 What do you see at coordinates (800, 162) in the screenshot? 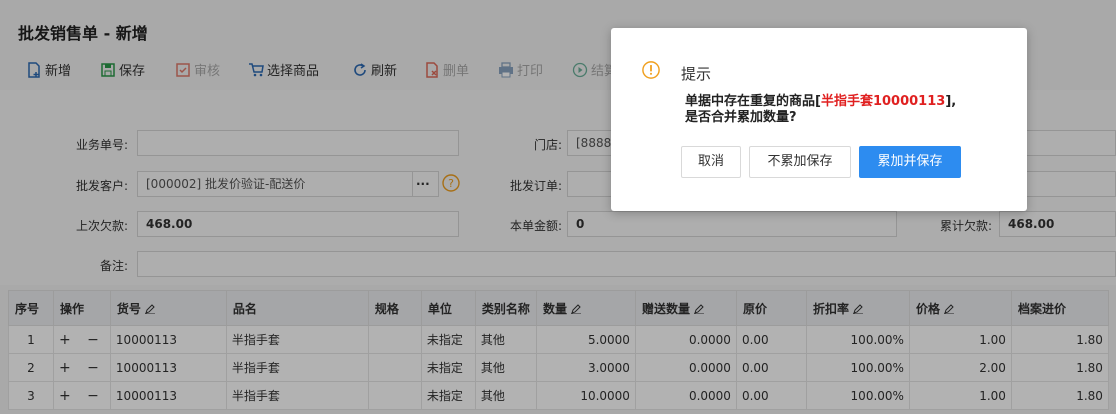
I see `save-without-merge-button: 不累加保存` at bounding box center [800, 162].